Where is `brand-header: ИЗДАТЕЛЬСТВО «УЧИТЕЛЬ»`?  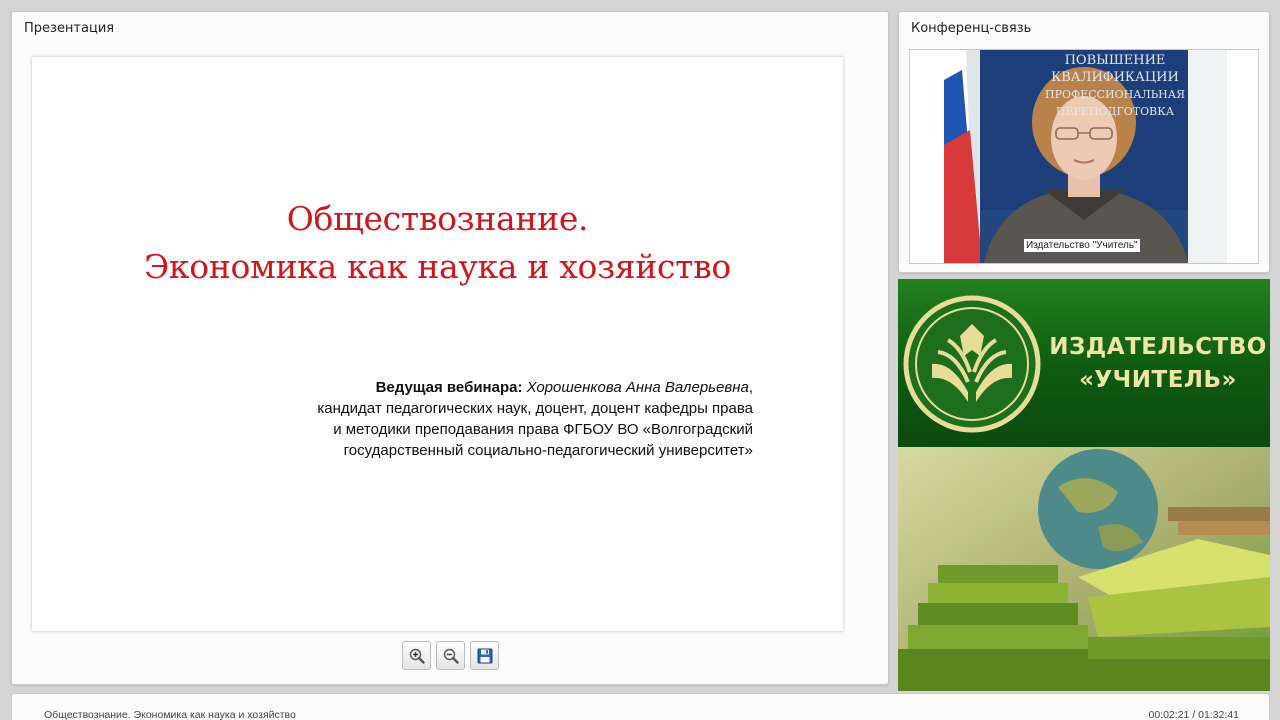
brand-header: ИЗДАТЕЛЬСТВО «УЧИТЕЛЬ» is located at coordinates (1084, 363).